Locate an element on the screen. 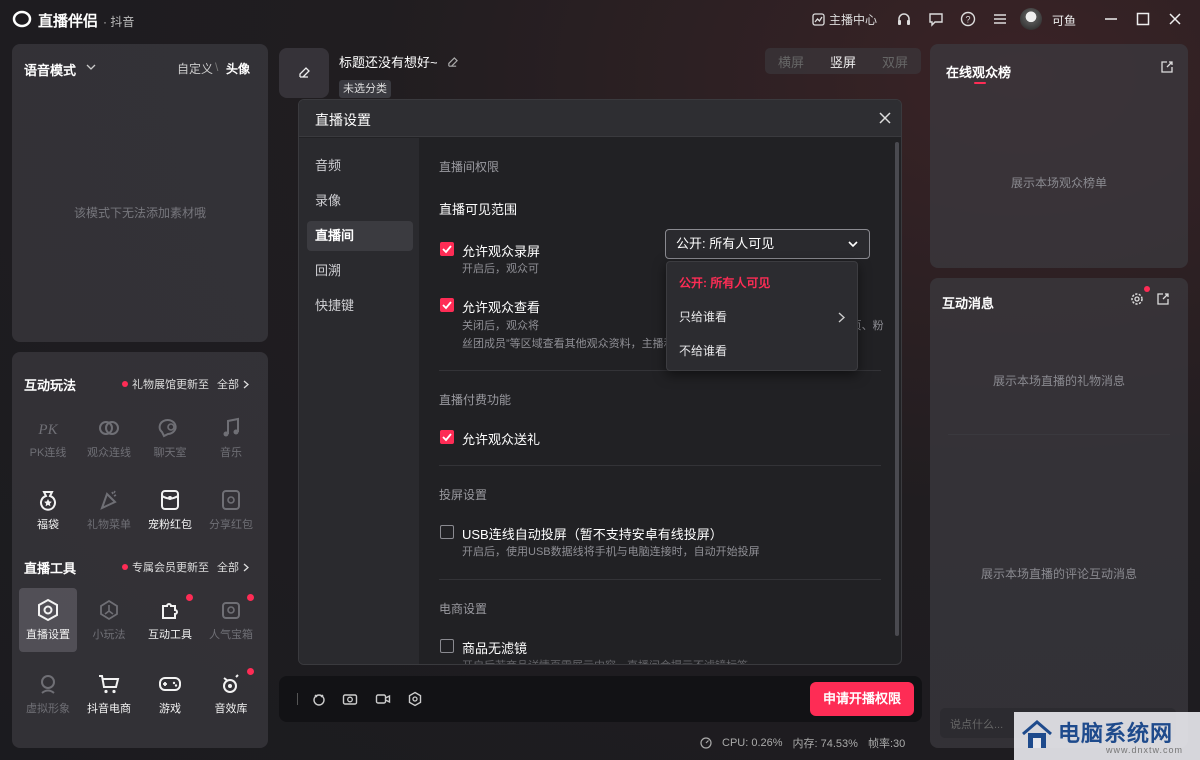  interactive-all-link: 全部 is located at coordinates (228, 384).